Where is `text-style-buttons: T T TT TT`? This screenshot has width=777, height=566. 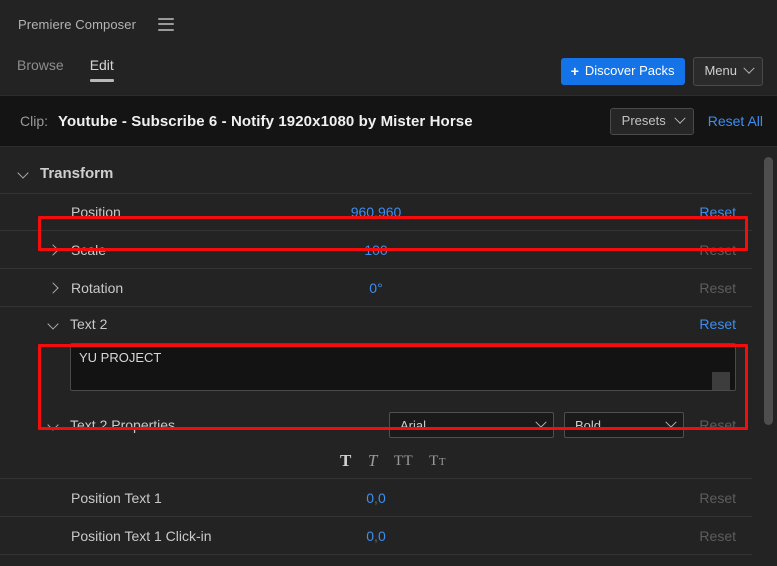
text-style-buttons: T T TT TT is located at coordinates (392, 461).